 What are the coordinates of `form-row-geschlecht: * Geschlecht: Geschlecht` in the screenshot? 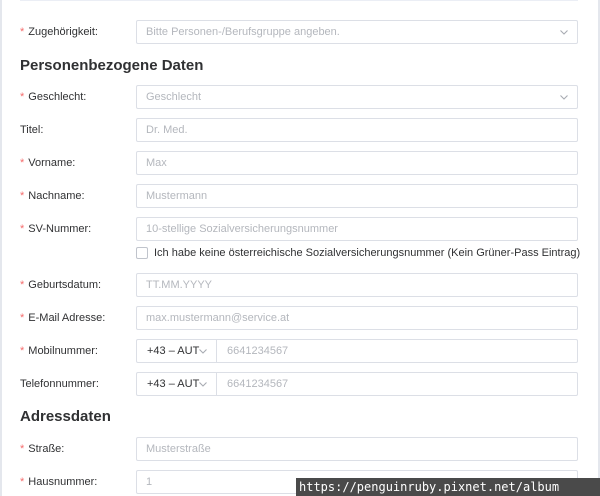 It's located at (299, 97).